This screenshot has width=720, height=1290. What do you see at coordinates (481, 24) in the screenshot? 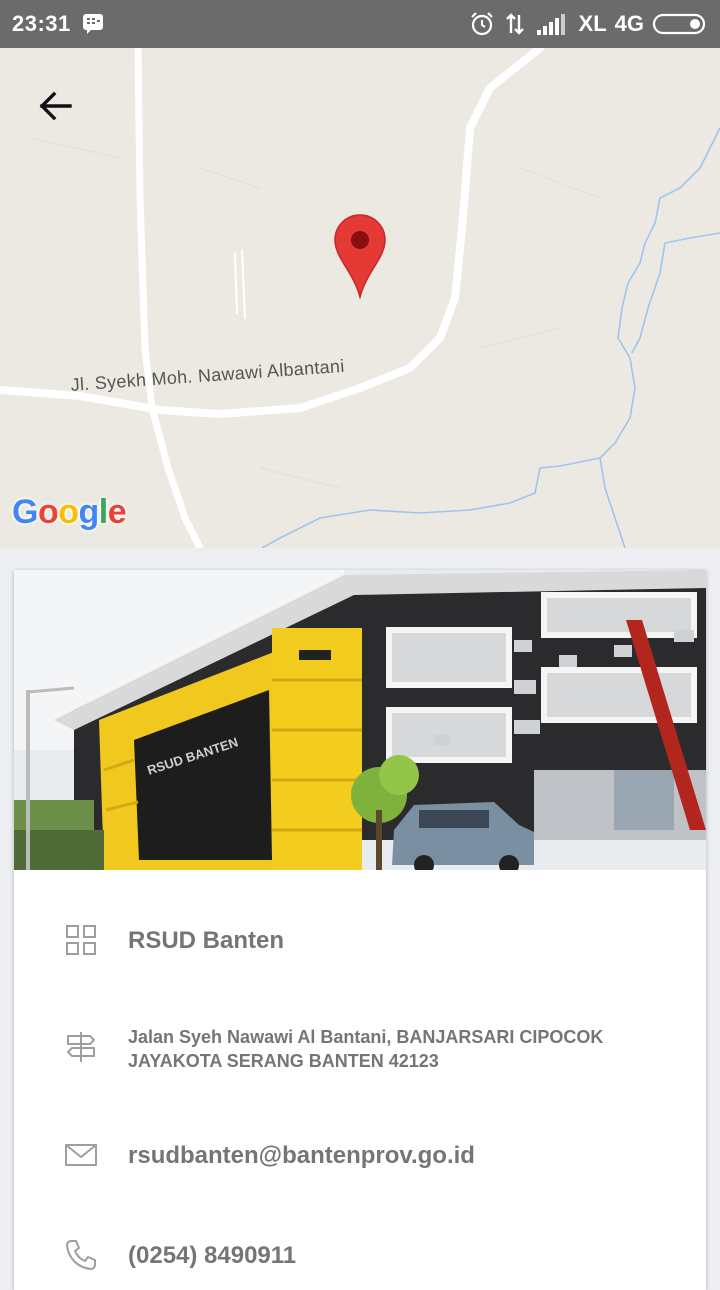
I see `alarm-icon` at bounding box center [481, 24].